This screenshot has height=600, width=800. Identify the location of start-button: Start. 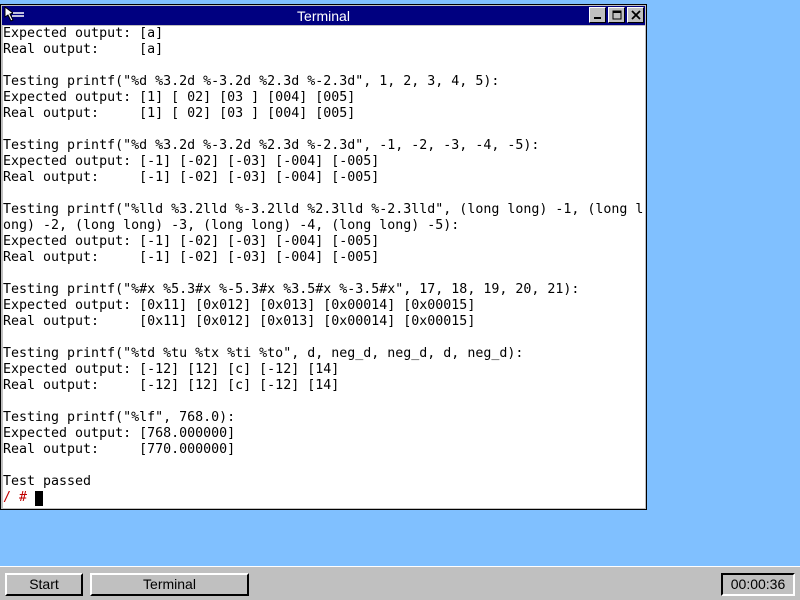
(44, 584).